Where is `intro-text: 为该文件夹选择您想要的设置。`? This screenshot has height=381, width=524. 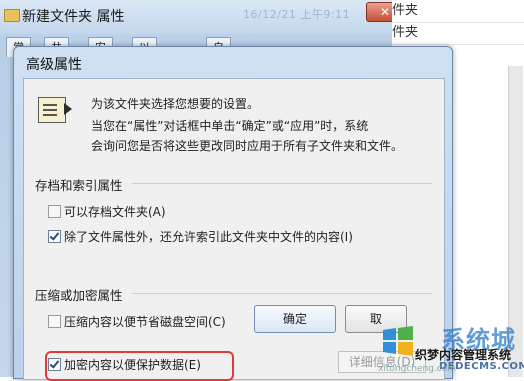 intro-text: 为该文件夹选择您想要的设置。 is located at coordinates (175, 104).